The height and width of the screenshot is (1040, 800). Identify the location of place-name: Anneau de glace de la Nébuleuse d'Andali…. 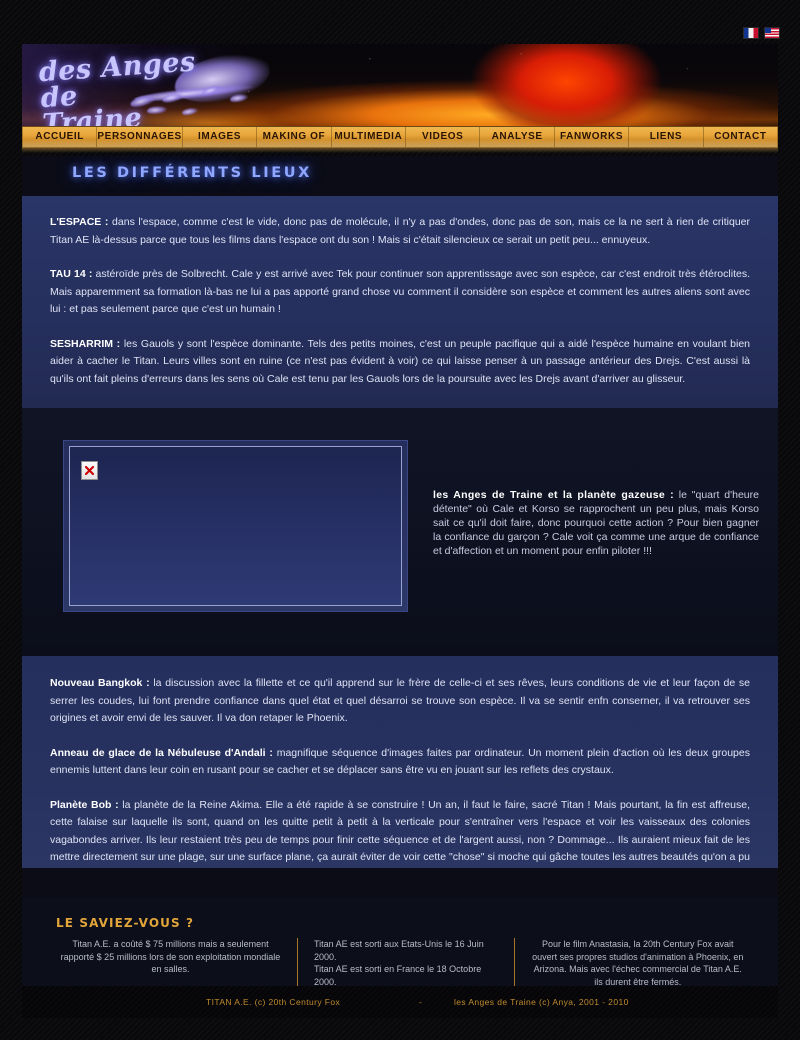
(161, 752).